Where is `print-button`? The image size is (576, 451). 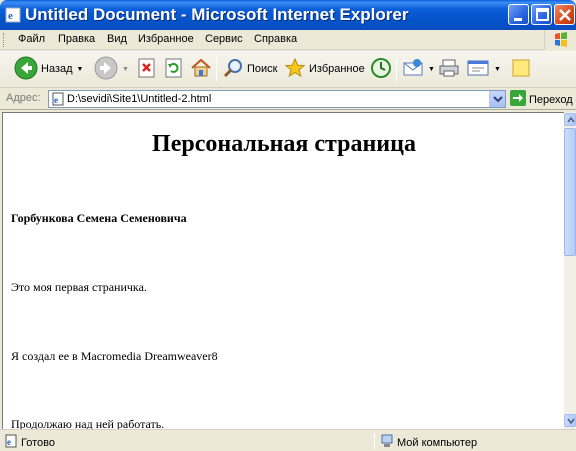 print-button is located at coordinates (449, 69).